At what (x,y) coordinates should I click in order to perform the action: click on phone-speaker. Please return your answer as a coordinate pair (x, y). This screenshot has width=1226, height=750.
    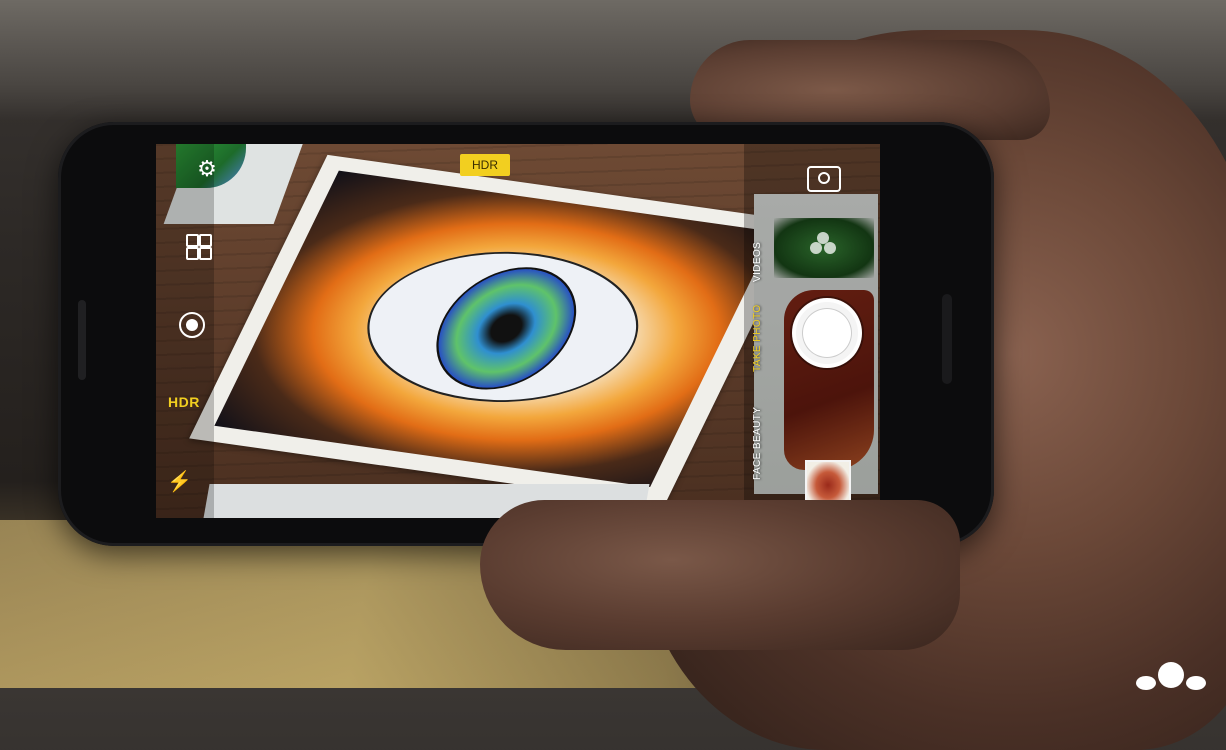
    Looking at the image, I should click on (82, 340).